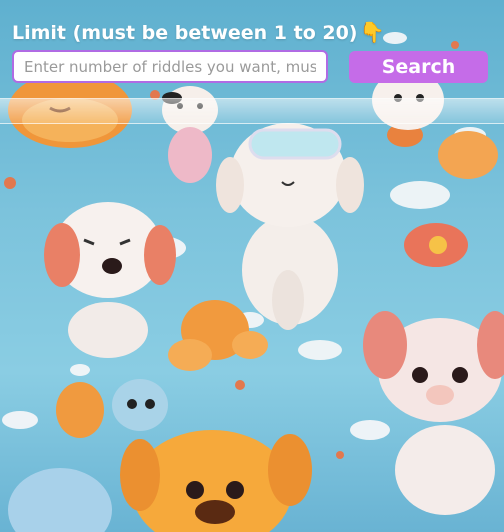 Image resolution: width=504 pixels, height=532 pixels. Describe the element at coordinates (290, 226) in the screenshot. I see `puppy-with-goggles` at that location.